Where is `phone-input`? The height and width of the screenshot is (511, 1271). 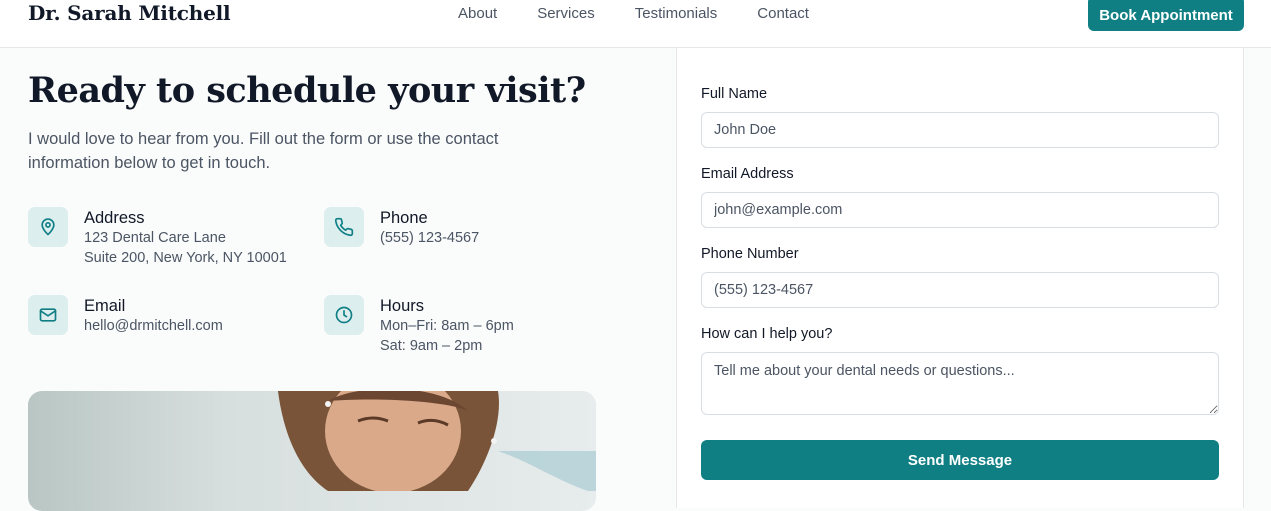
phone-input is located at coordinates (960, 290).